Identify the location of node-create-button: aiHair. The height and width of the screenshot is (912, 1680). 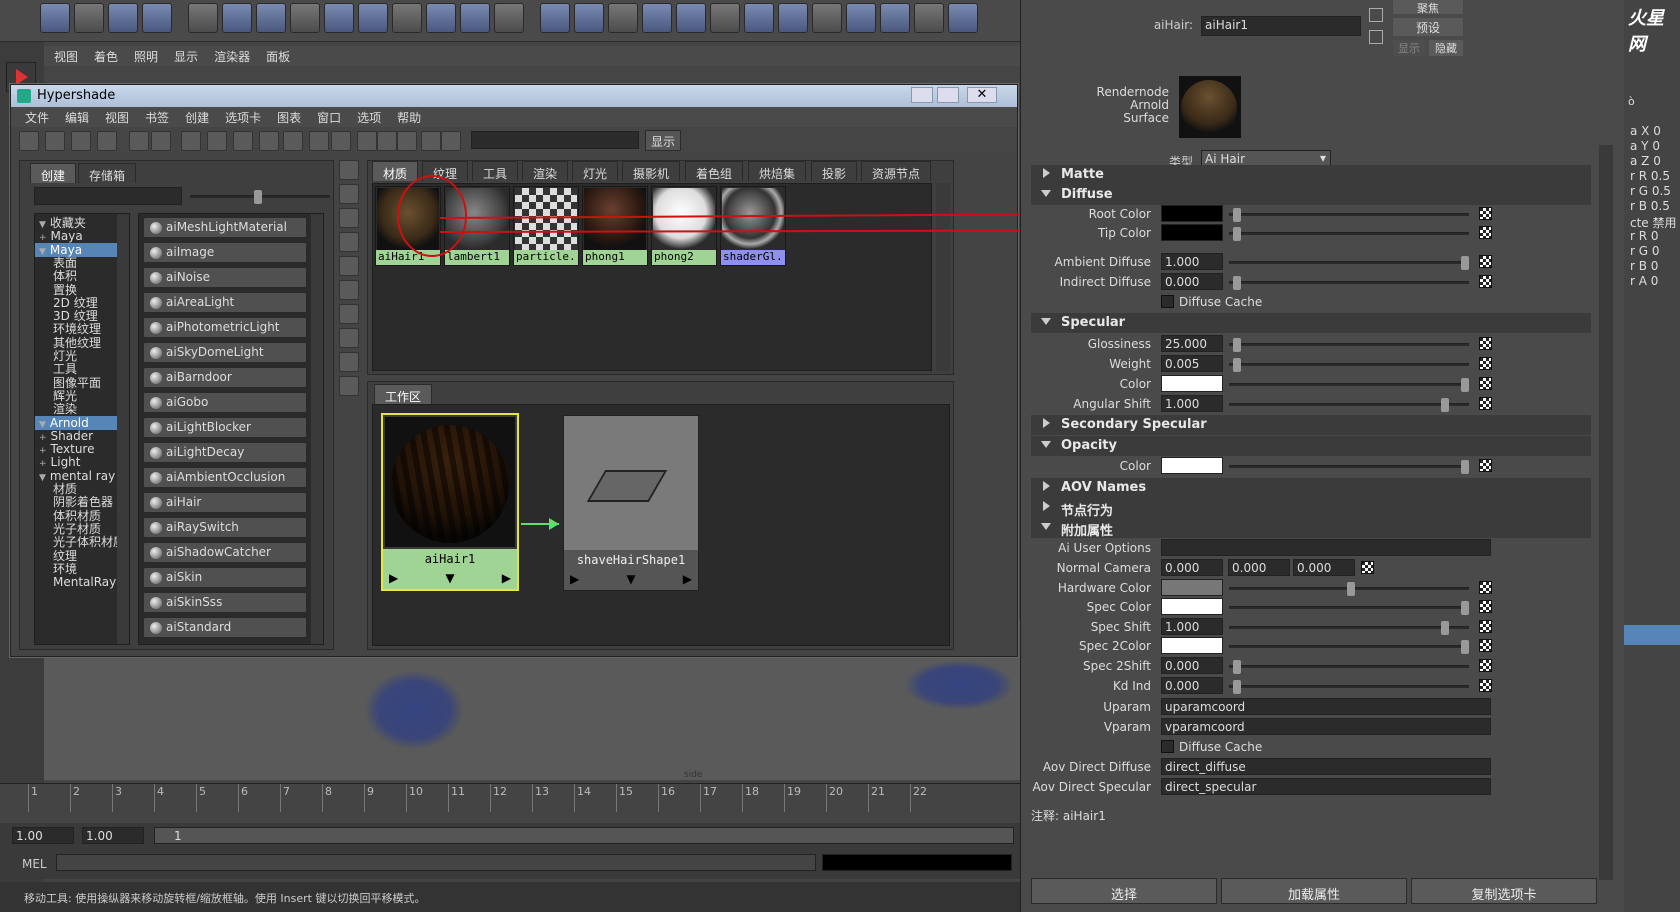
(225, 502).